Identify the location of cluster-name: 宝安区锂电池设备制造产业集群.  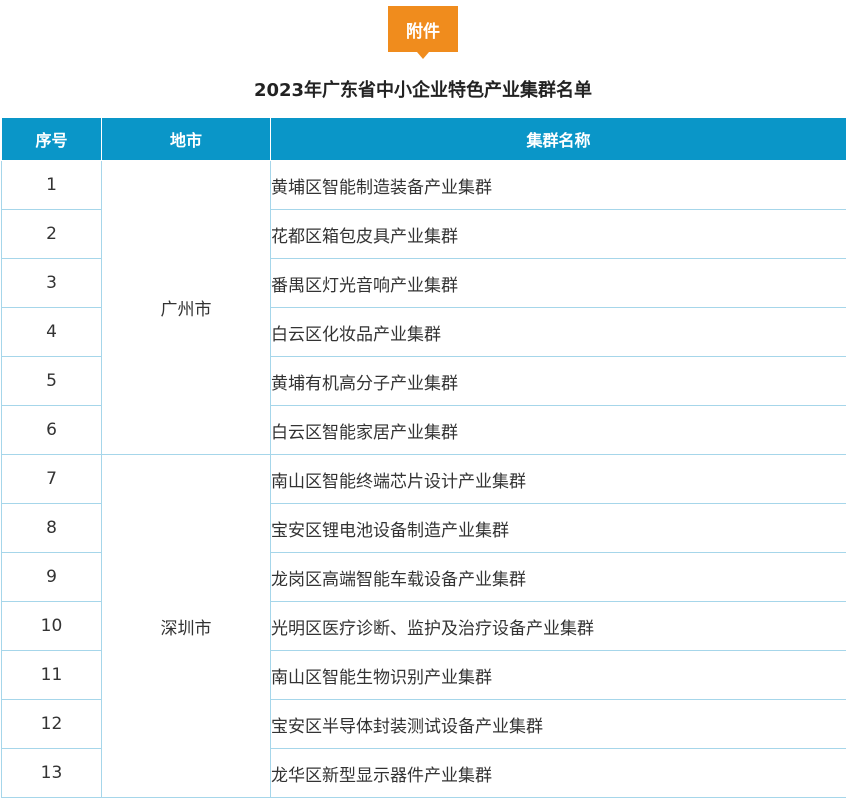
(558, 528).